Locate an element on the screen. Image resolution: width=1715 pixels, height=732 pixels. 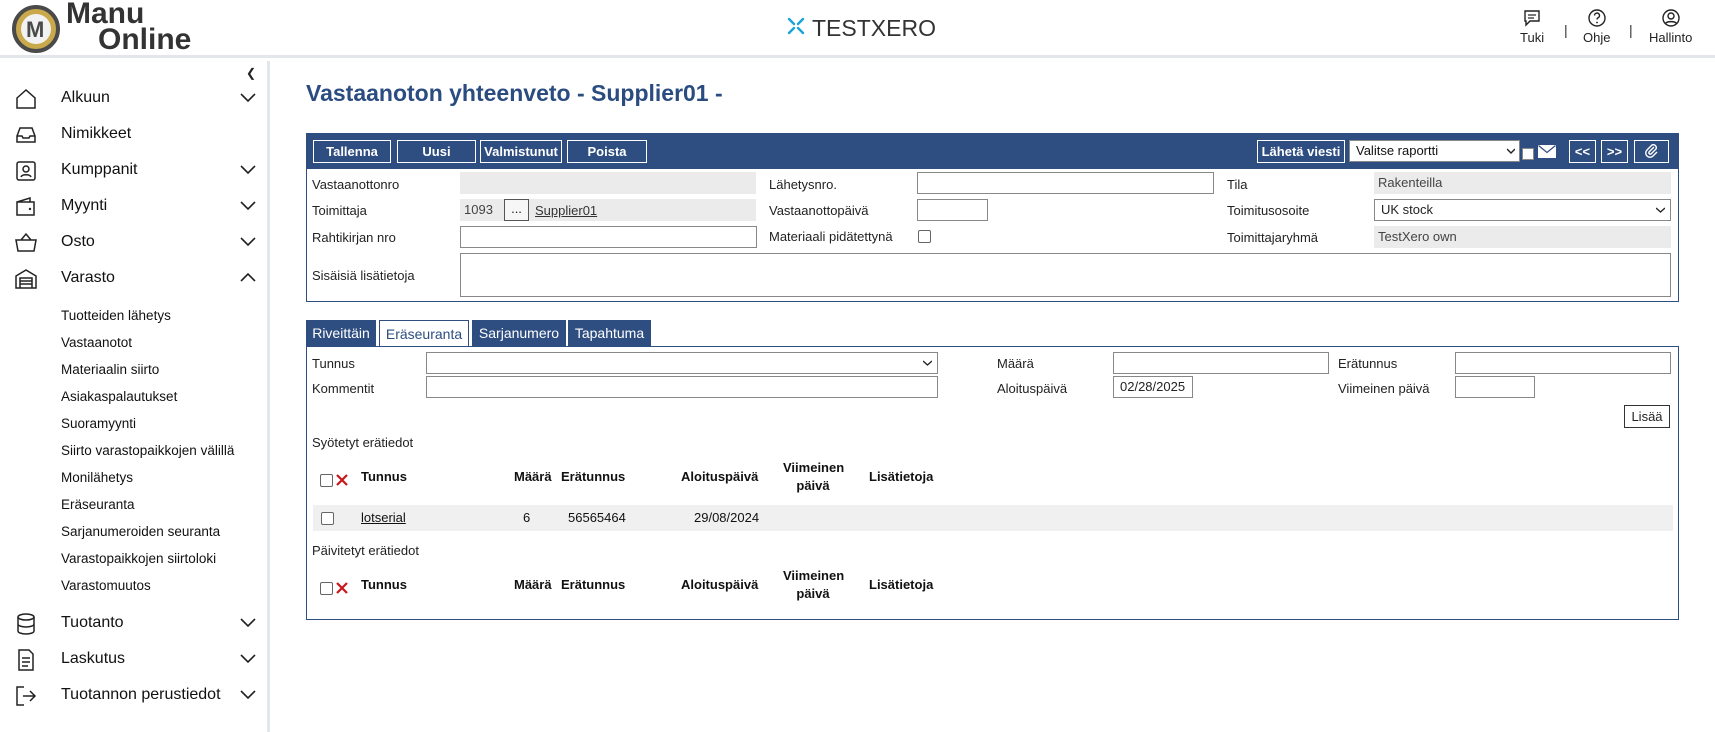
batch-id-label: Tunnus is located at coordinates (333, 363).